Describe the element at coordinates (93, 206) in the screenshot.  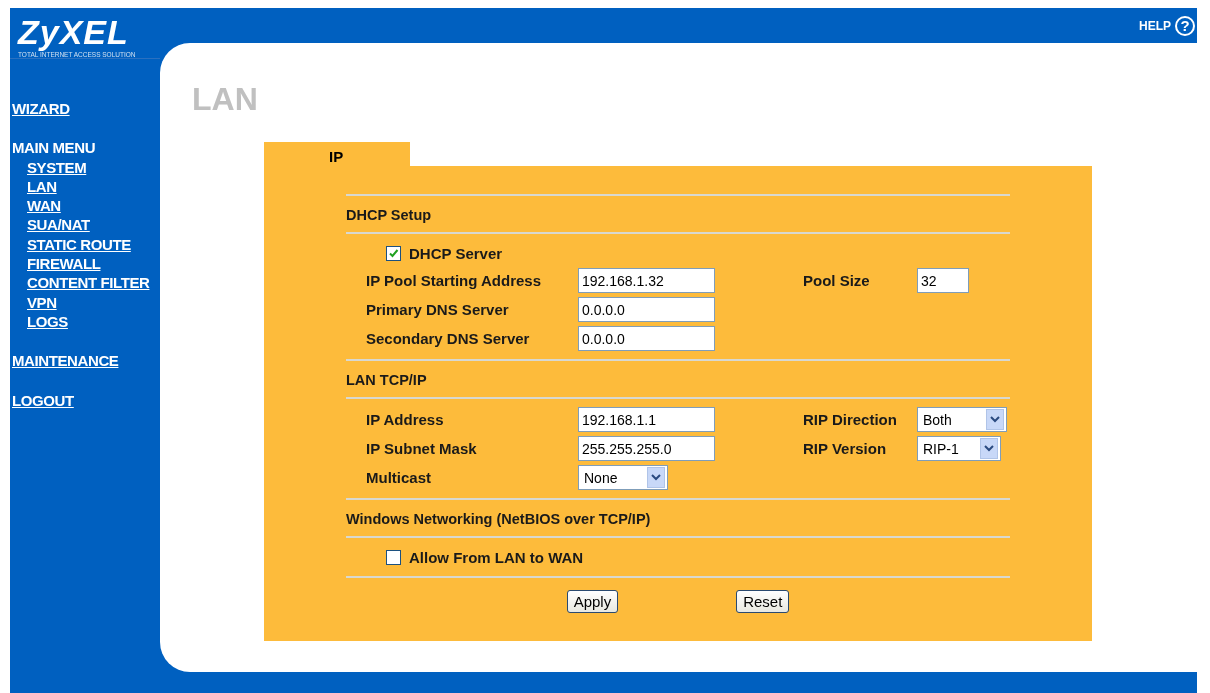
I see `menu-link: WAN` at that location.